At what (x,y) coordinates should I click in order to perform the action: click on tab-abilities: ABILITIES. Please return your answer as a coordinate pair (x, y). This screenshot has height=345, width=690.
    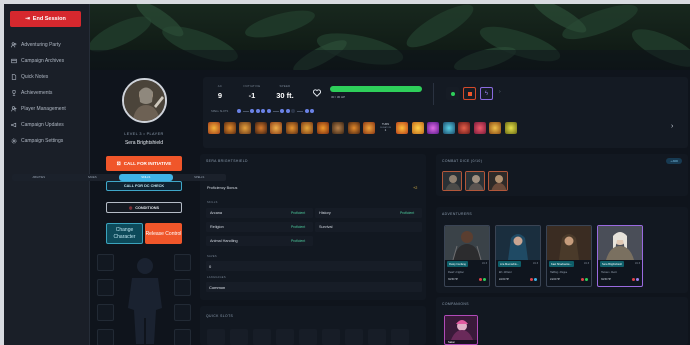
    Looking at the image, I should click on (39, 177).